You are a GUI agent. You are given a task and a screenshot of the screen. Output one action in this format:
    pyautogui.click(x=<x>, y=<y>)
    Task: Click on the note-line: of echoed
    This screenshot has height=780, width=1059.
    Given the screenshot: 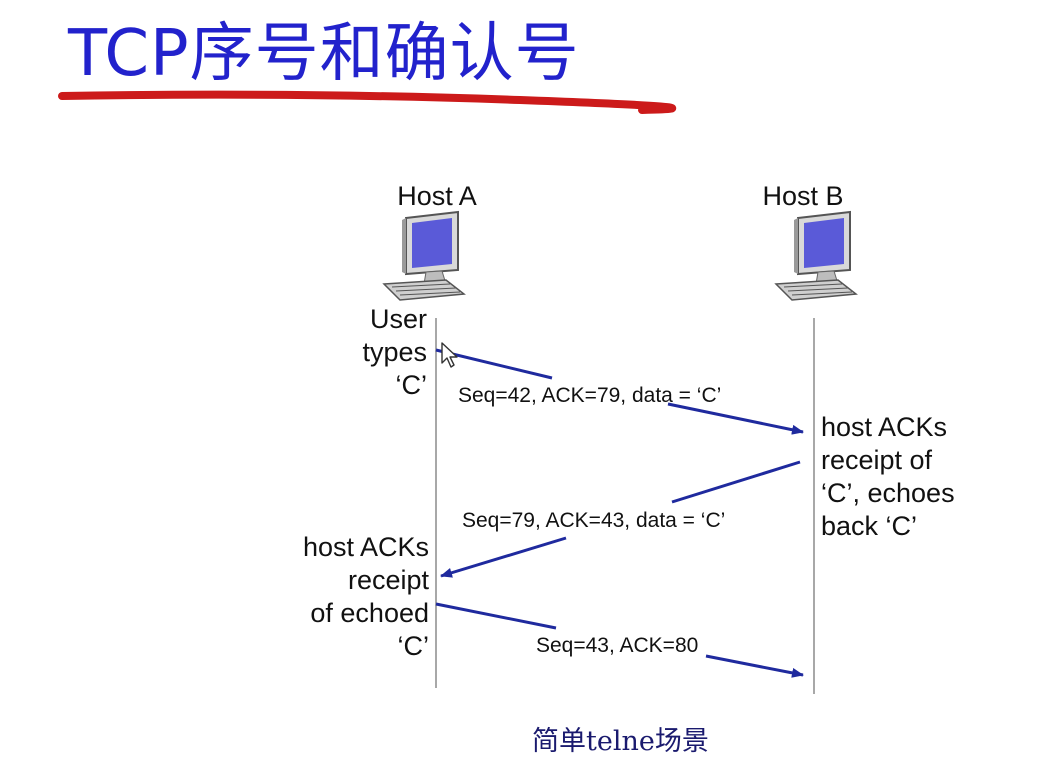 What is the action you would take?
    pyautogui.click(x=369, y=613)
    